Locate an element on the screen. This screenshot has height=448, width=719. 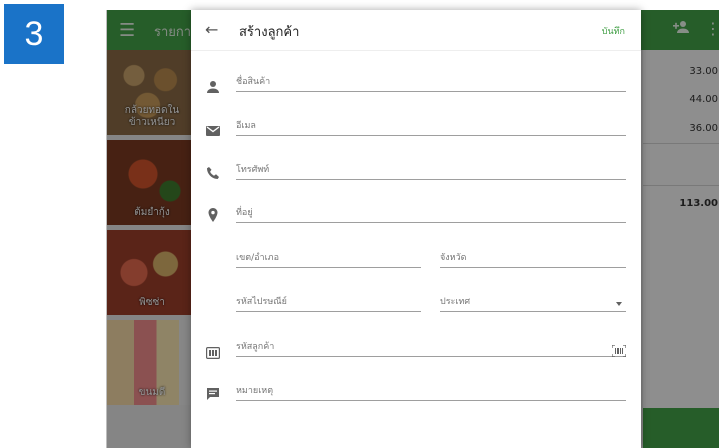
note-field: หมายเหตุ is located at coordinates (431, 391).